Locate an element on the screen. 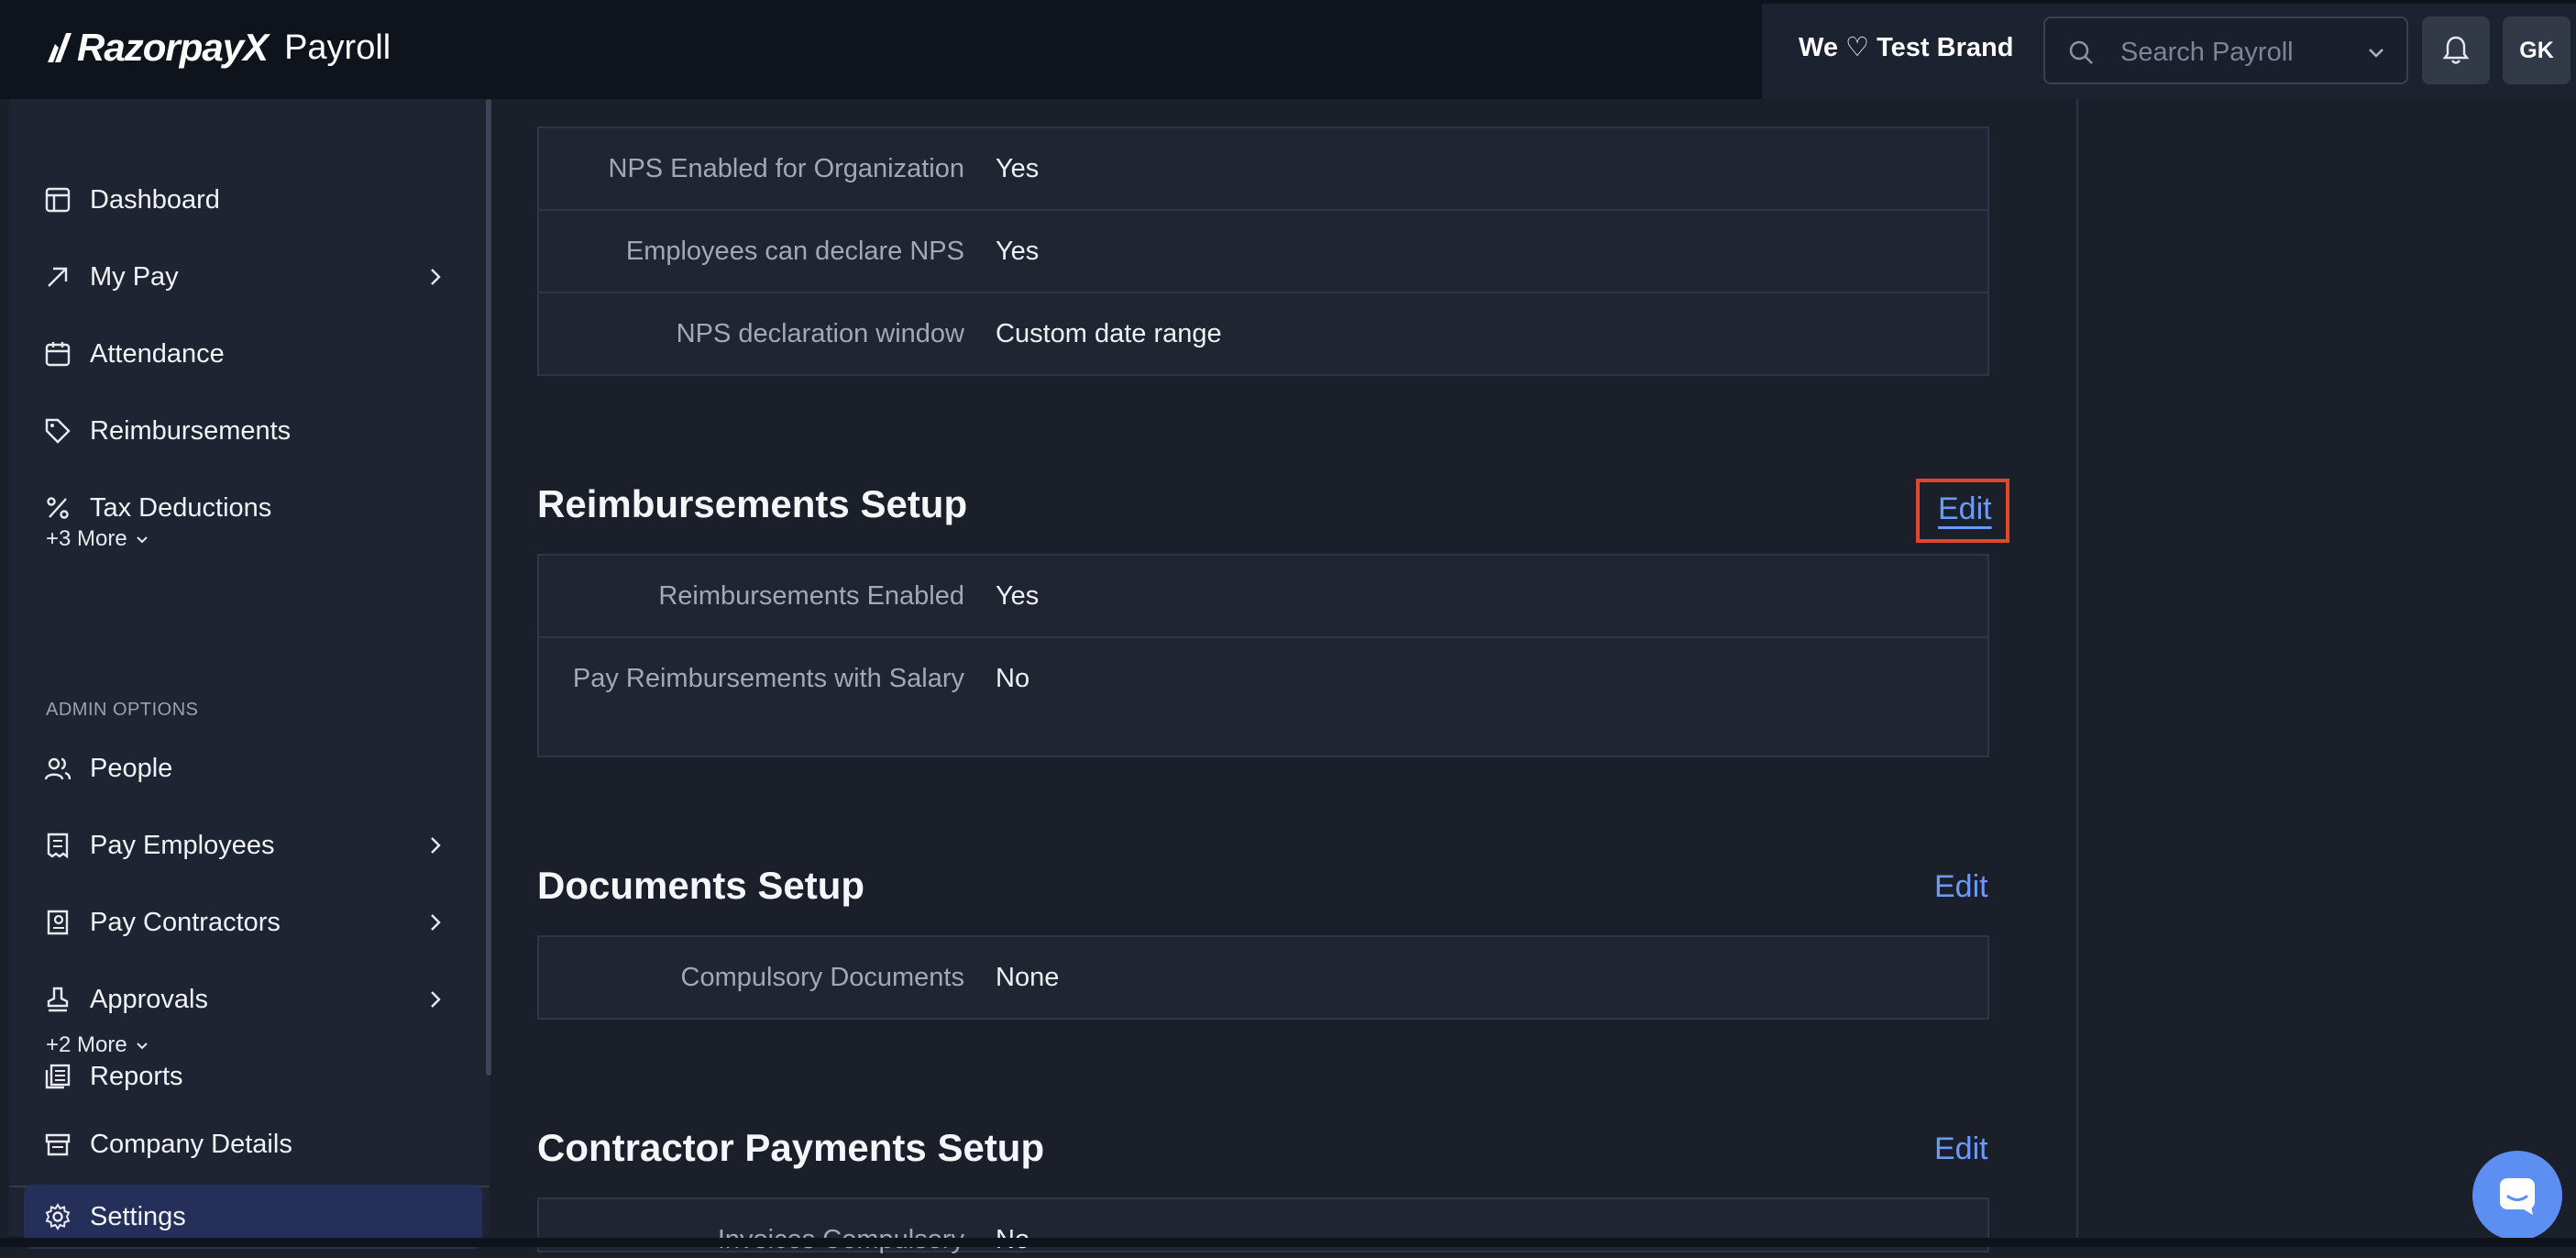 This screenshot has width=2576, height=1258. setting-value: Custom date range is located at coordinates (1109, 333).